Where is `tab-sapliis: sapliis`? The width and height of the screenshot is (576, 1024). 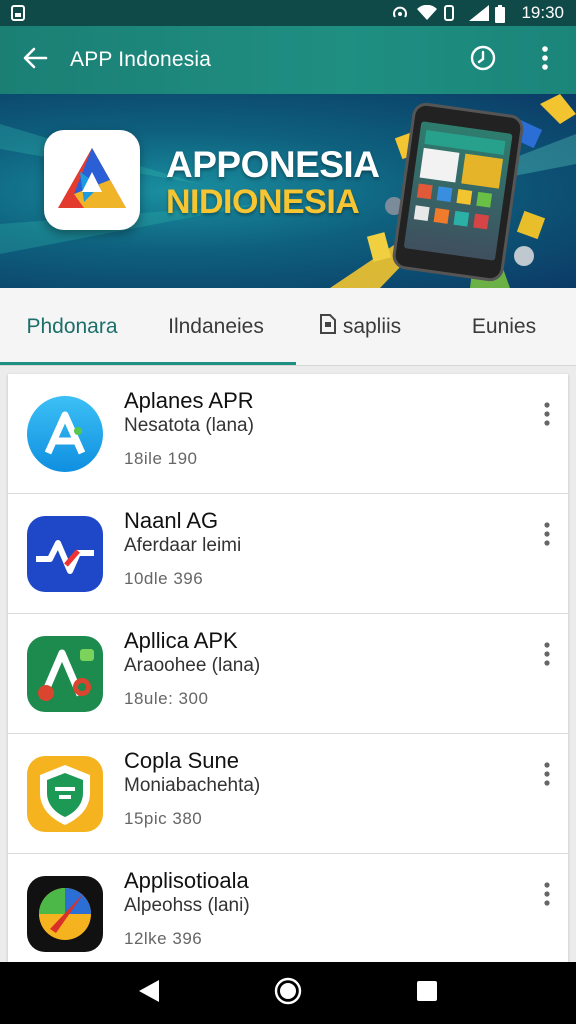 tab-sapliis: sapliis is located at coordinates (360, 326).